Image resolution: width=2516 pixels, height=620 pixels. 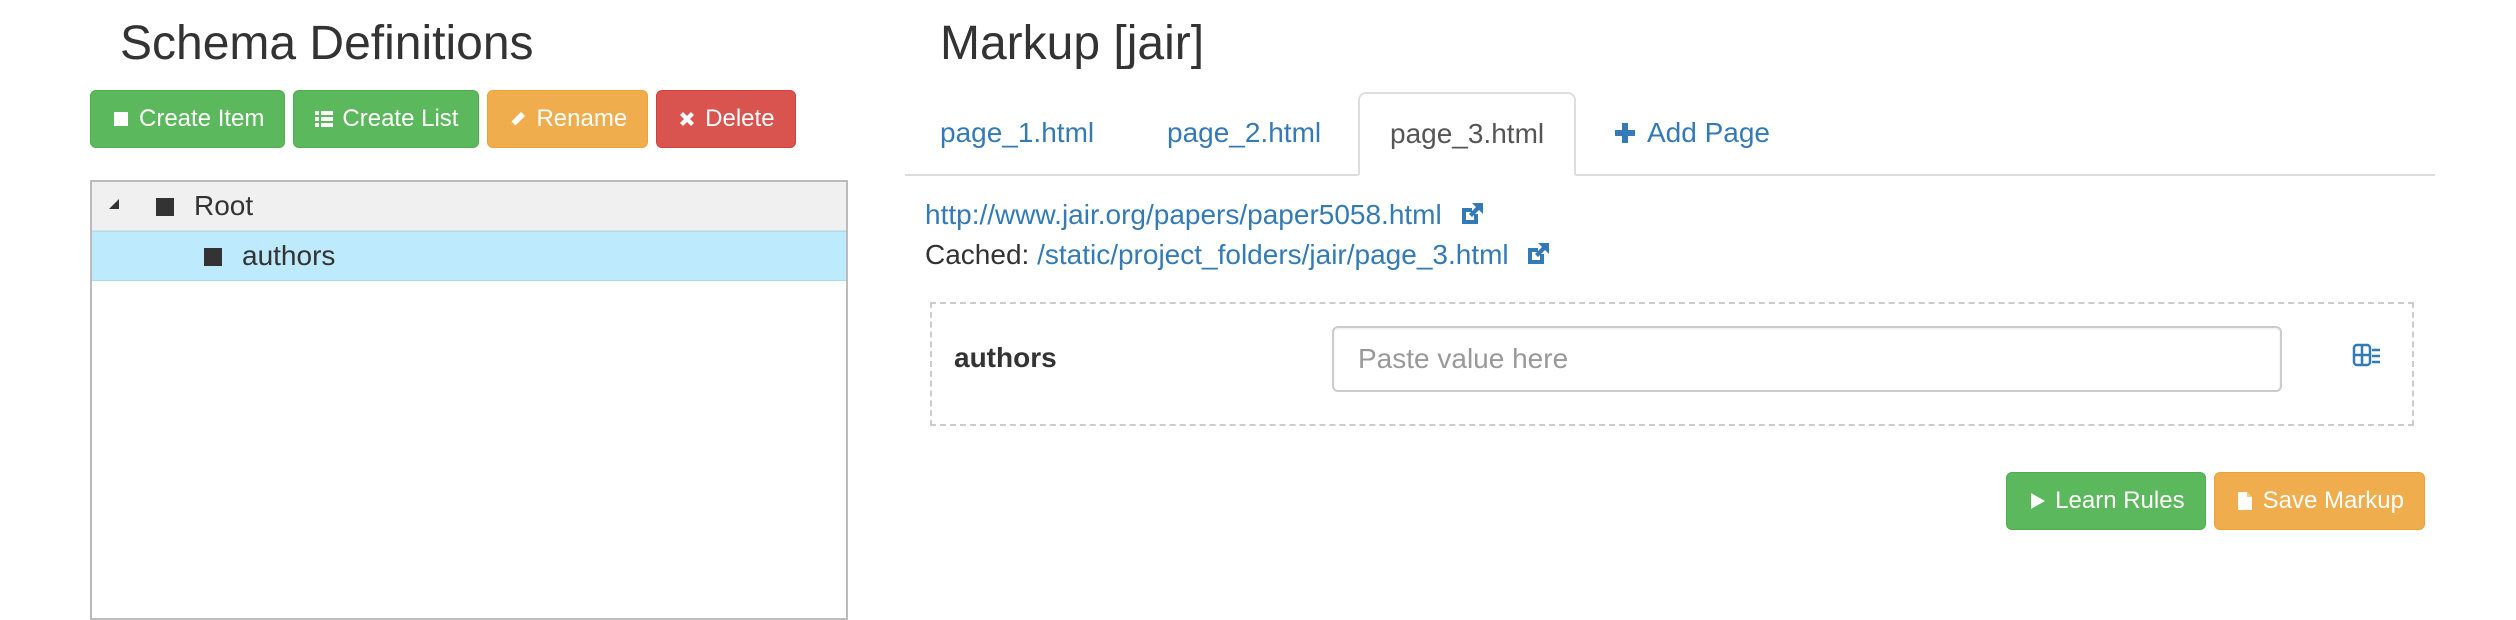 I want to click on schema-toolbar: Create Item Create List Rename Delete, so click(x=443, y=119).